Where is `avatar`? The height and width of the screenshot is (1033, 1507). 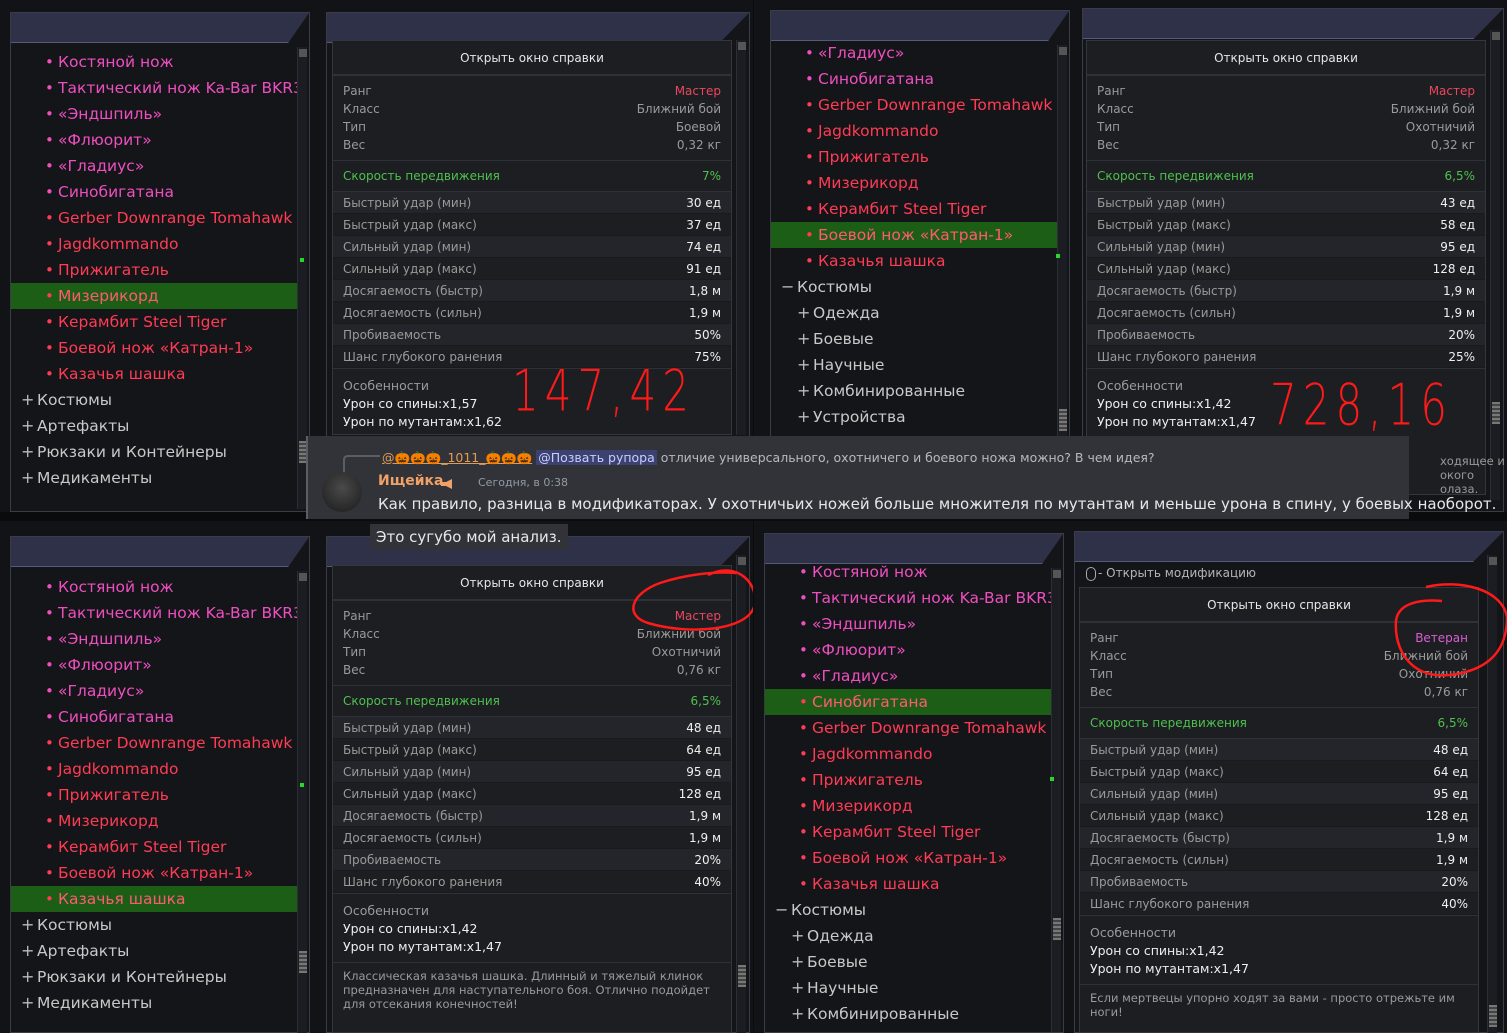 avatar is located at coordinates (342, 492).